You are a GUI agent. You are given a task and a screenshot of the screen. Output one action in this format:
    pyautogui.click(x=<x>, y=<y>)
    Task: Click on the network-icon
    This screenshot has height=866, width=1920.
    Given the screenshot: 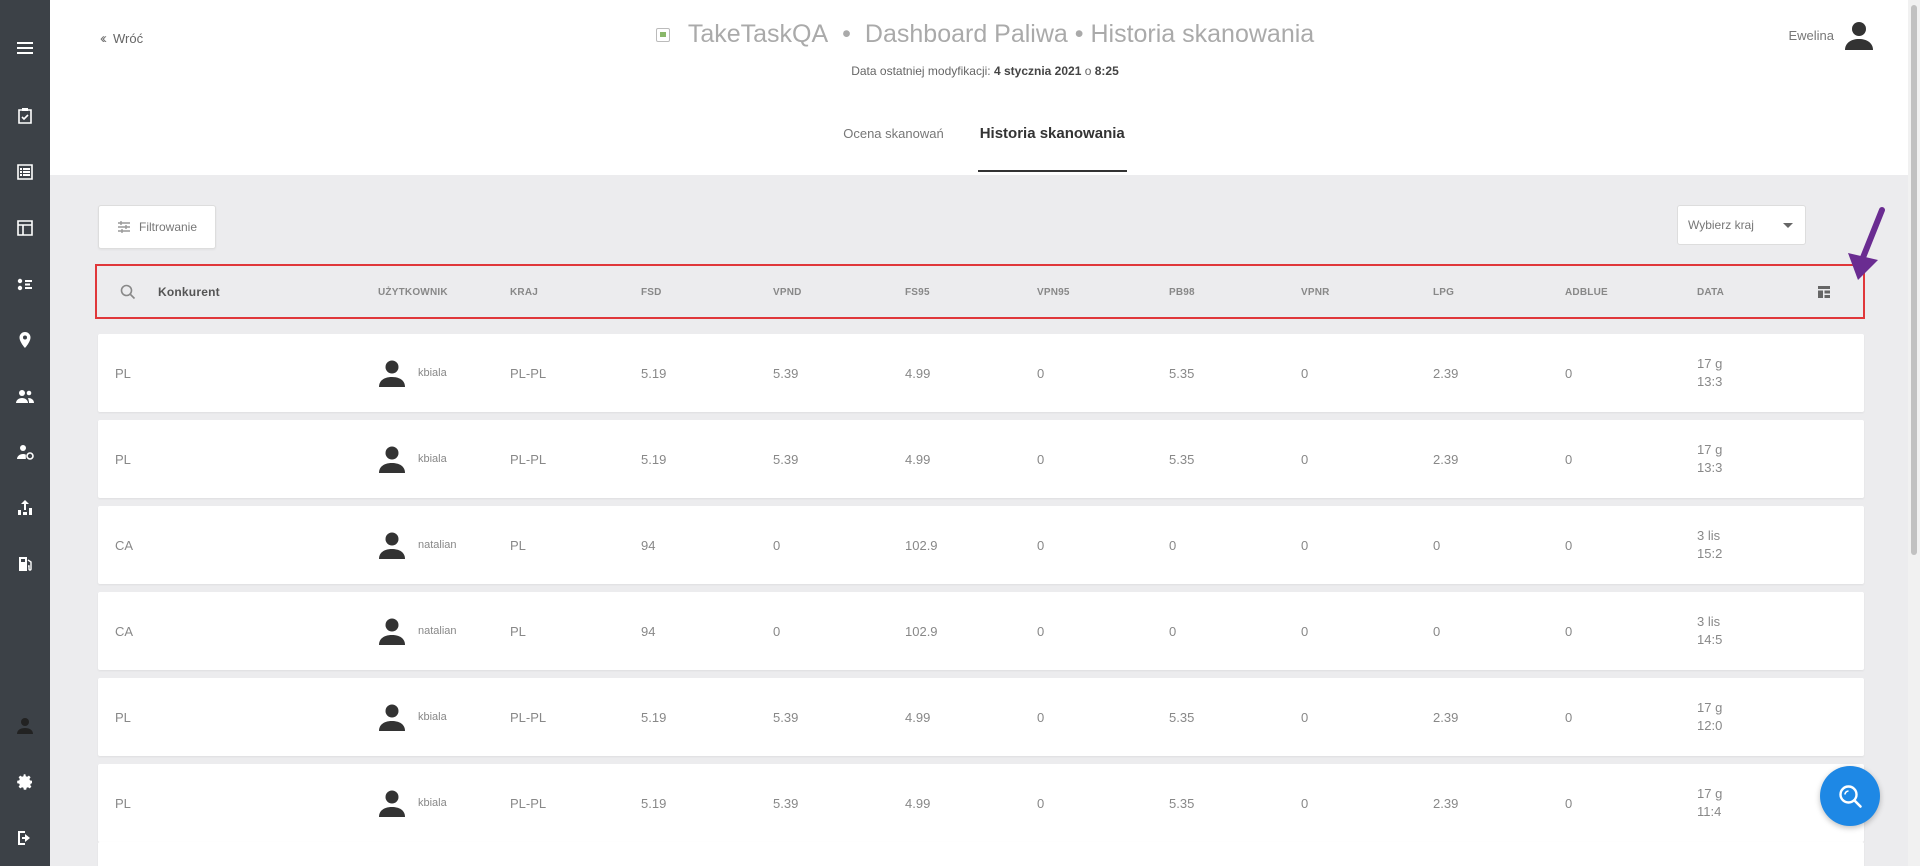 What is the action you would take?
    pyautogui.click(x=25, y=284)
    